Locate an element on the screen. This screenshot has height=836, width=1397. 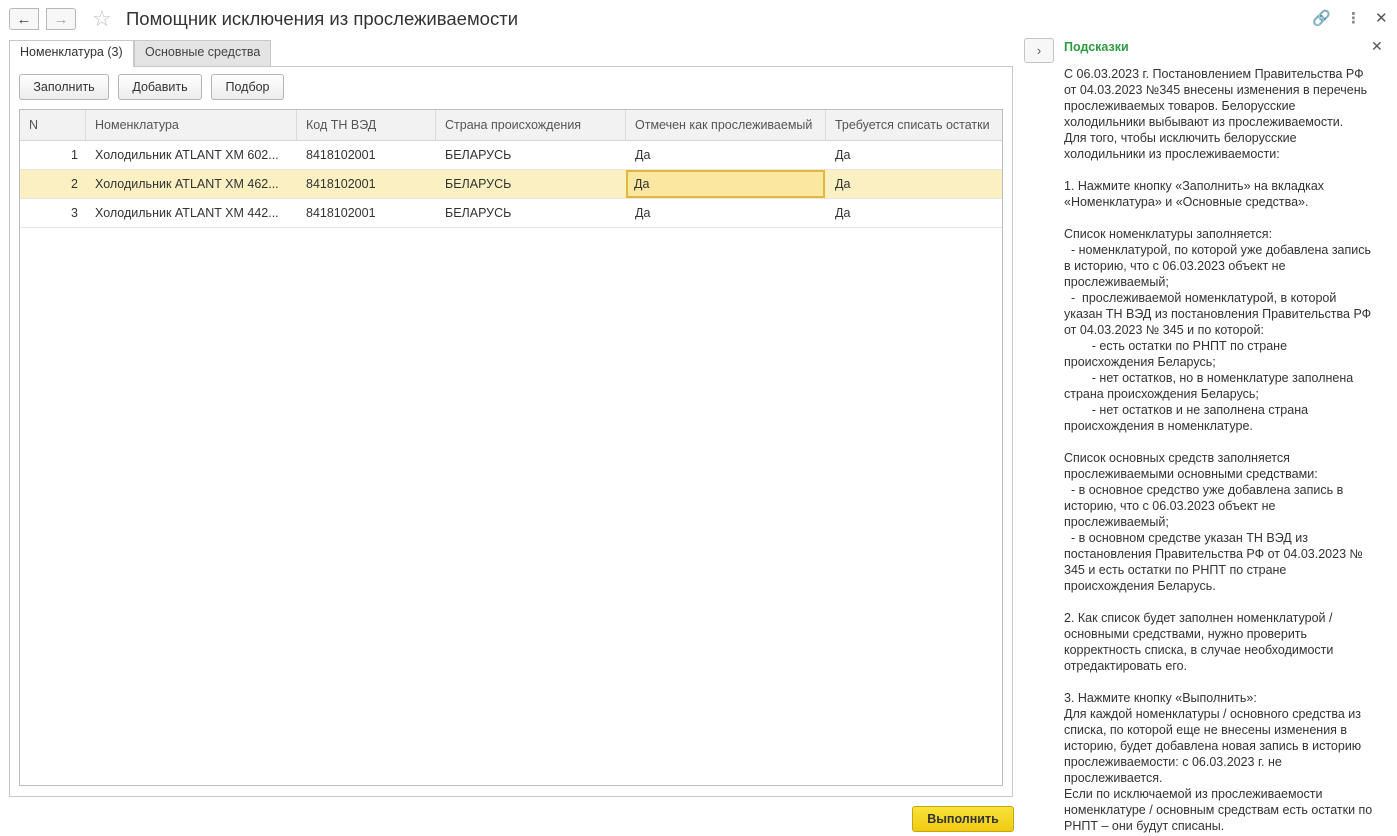
forward-button: → is located at coordinates (61, 19).